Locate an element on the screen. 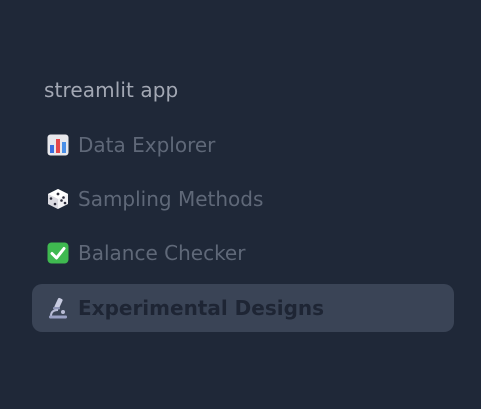 This screenshot has height=409, width=481. check-mark-icon is located at coordinates (58, 253).